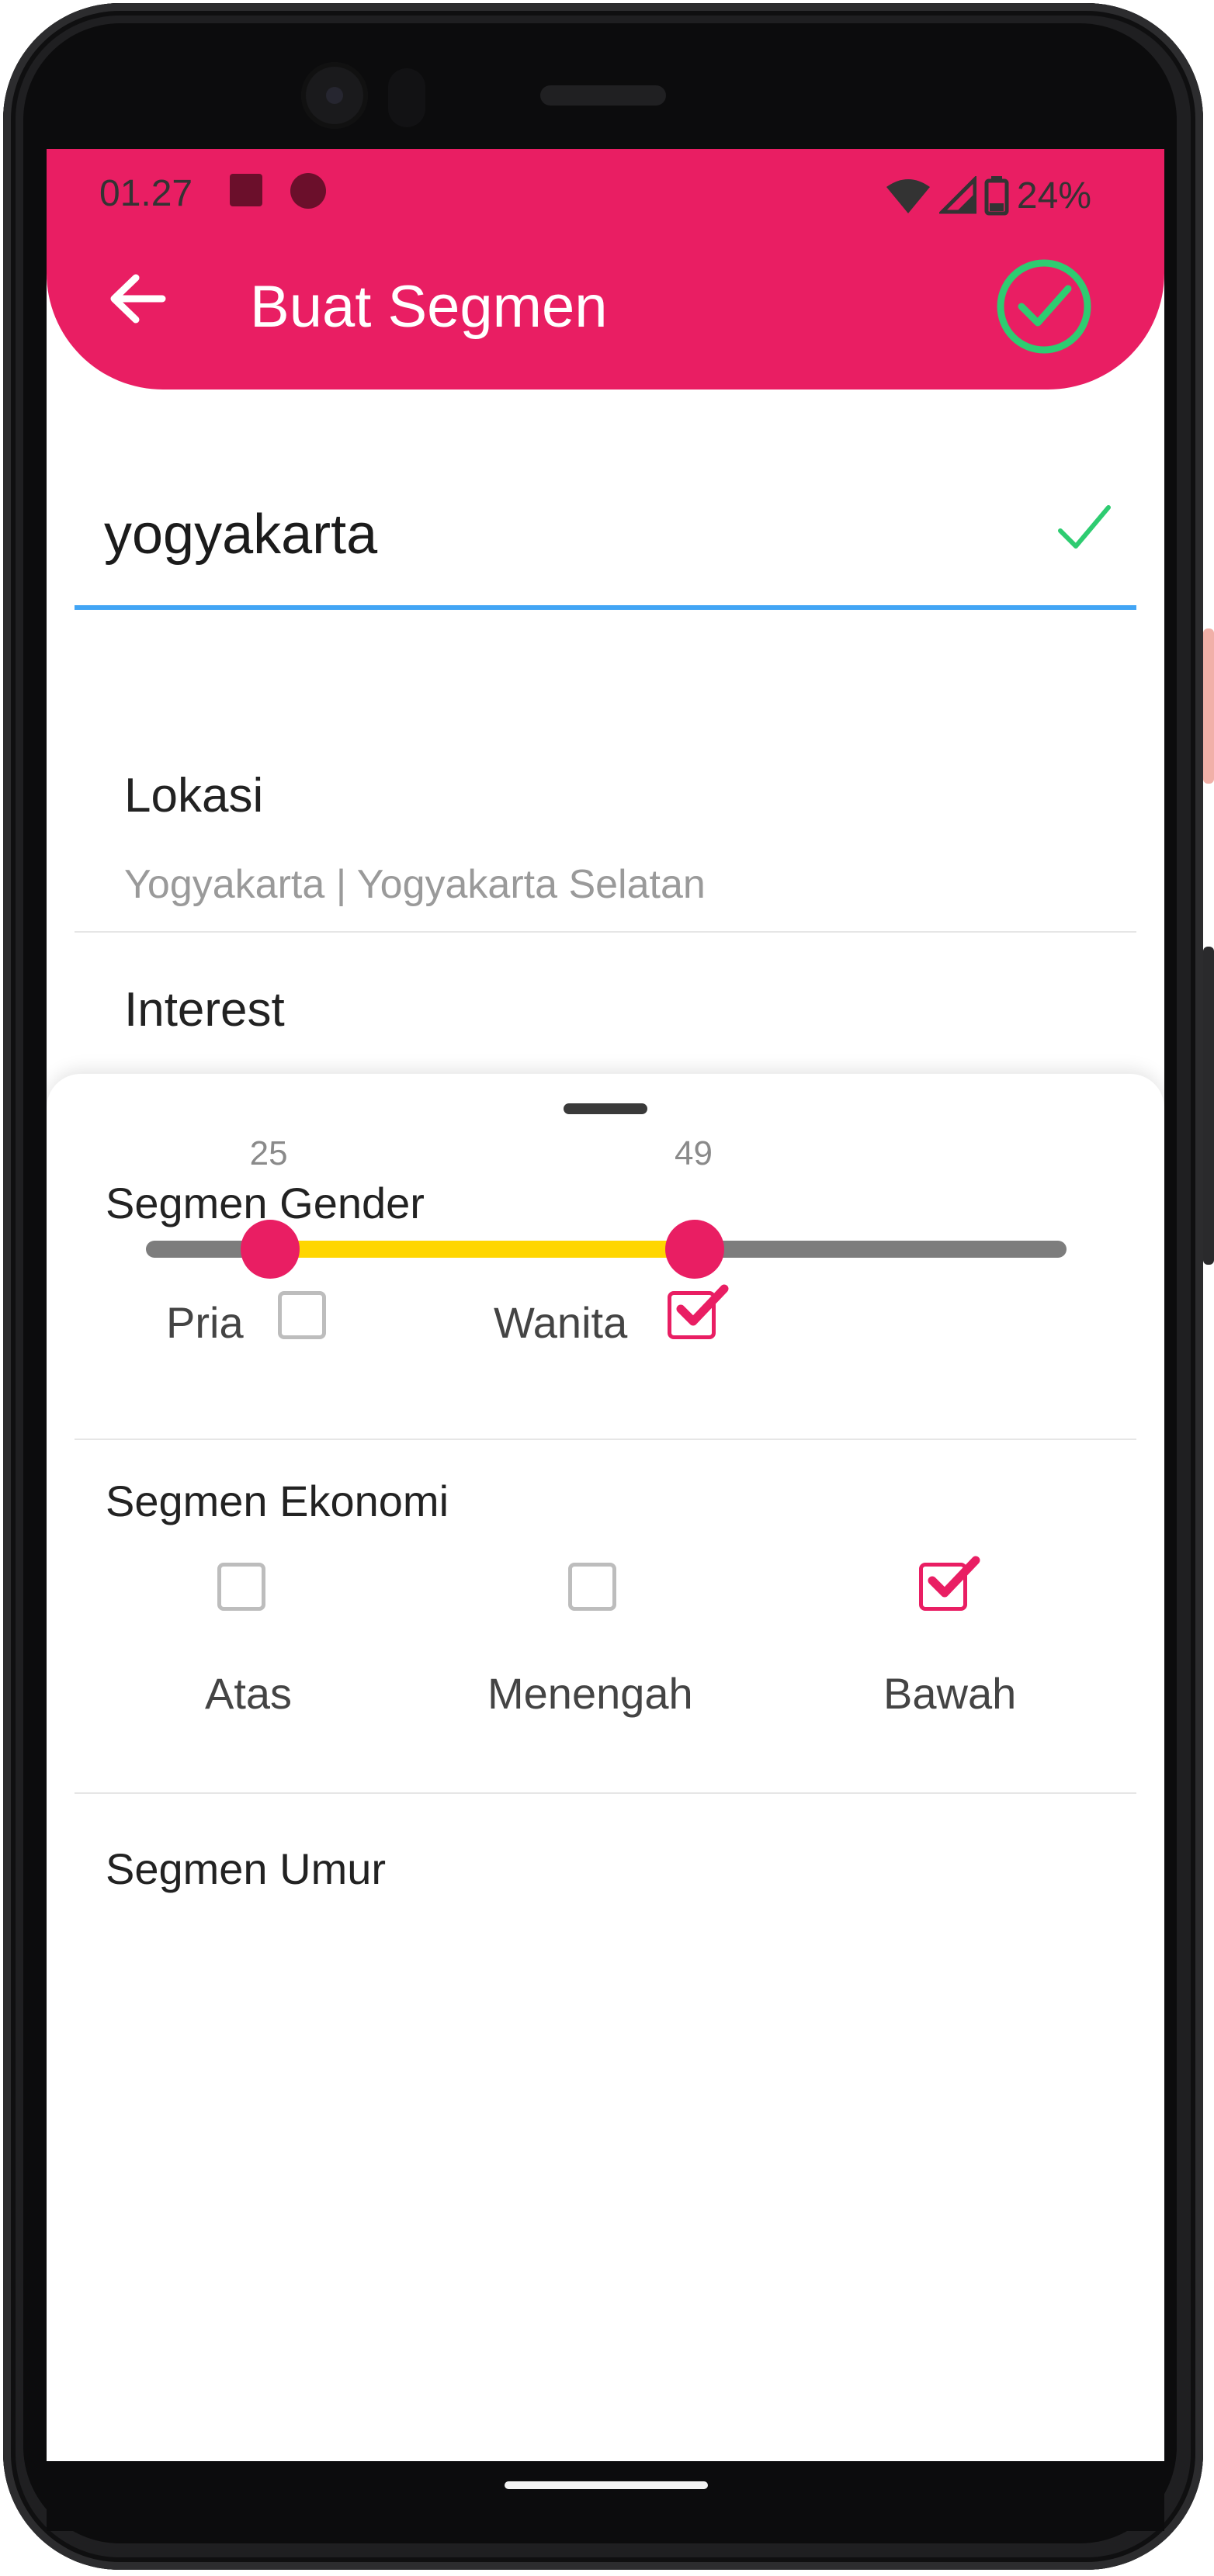 The image size is (1214, 2576). I want to click on proximity-sensor, so click(406, 97).